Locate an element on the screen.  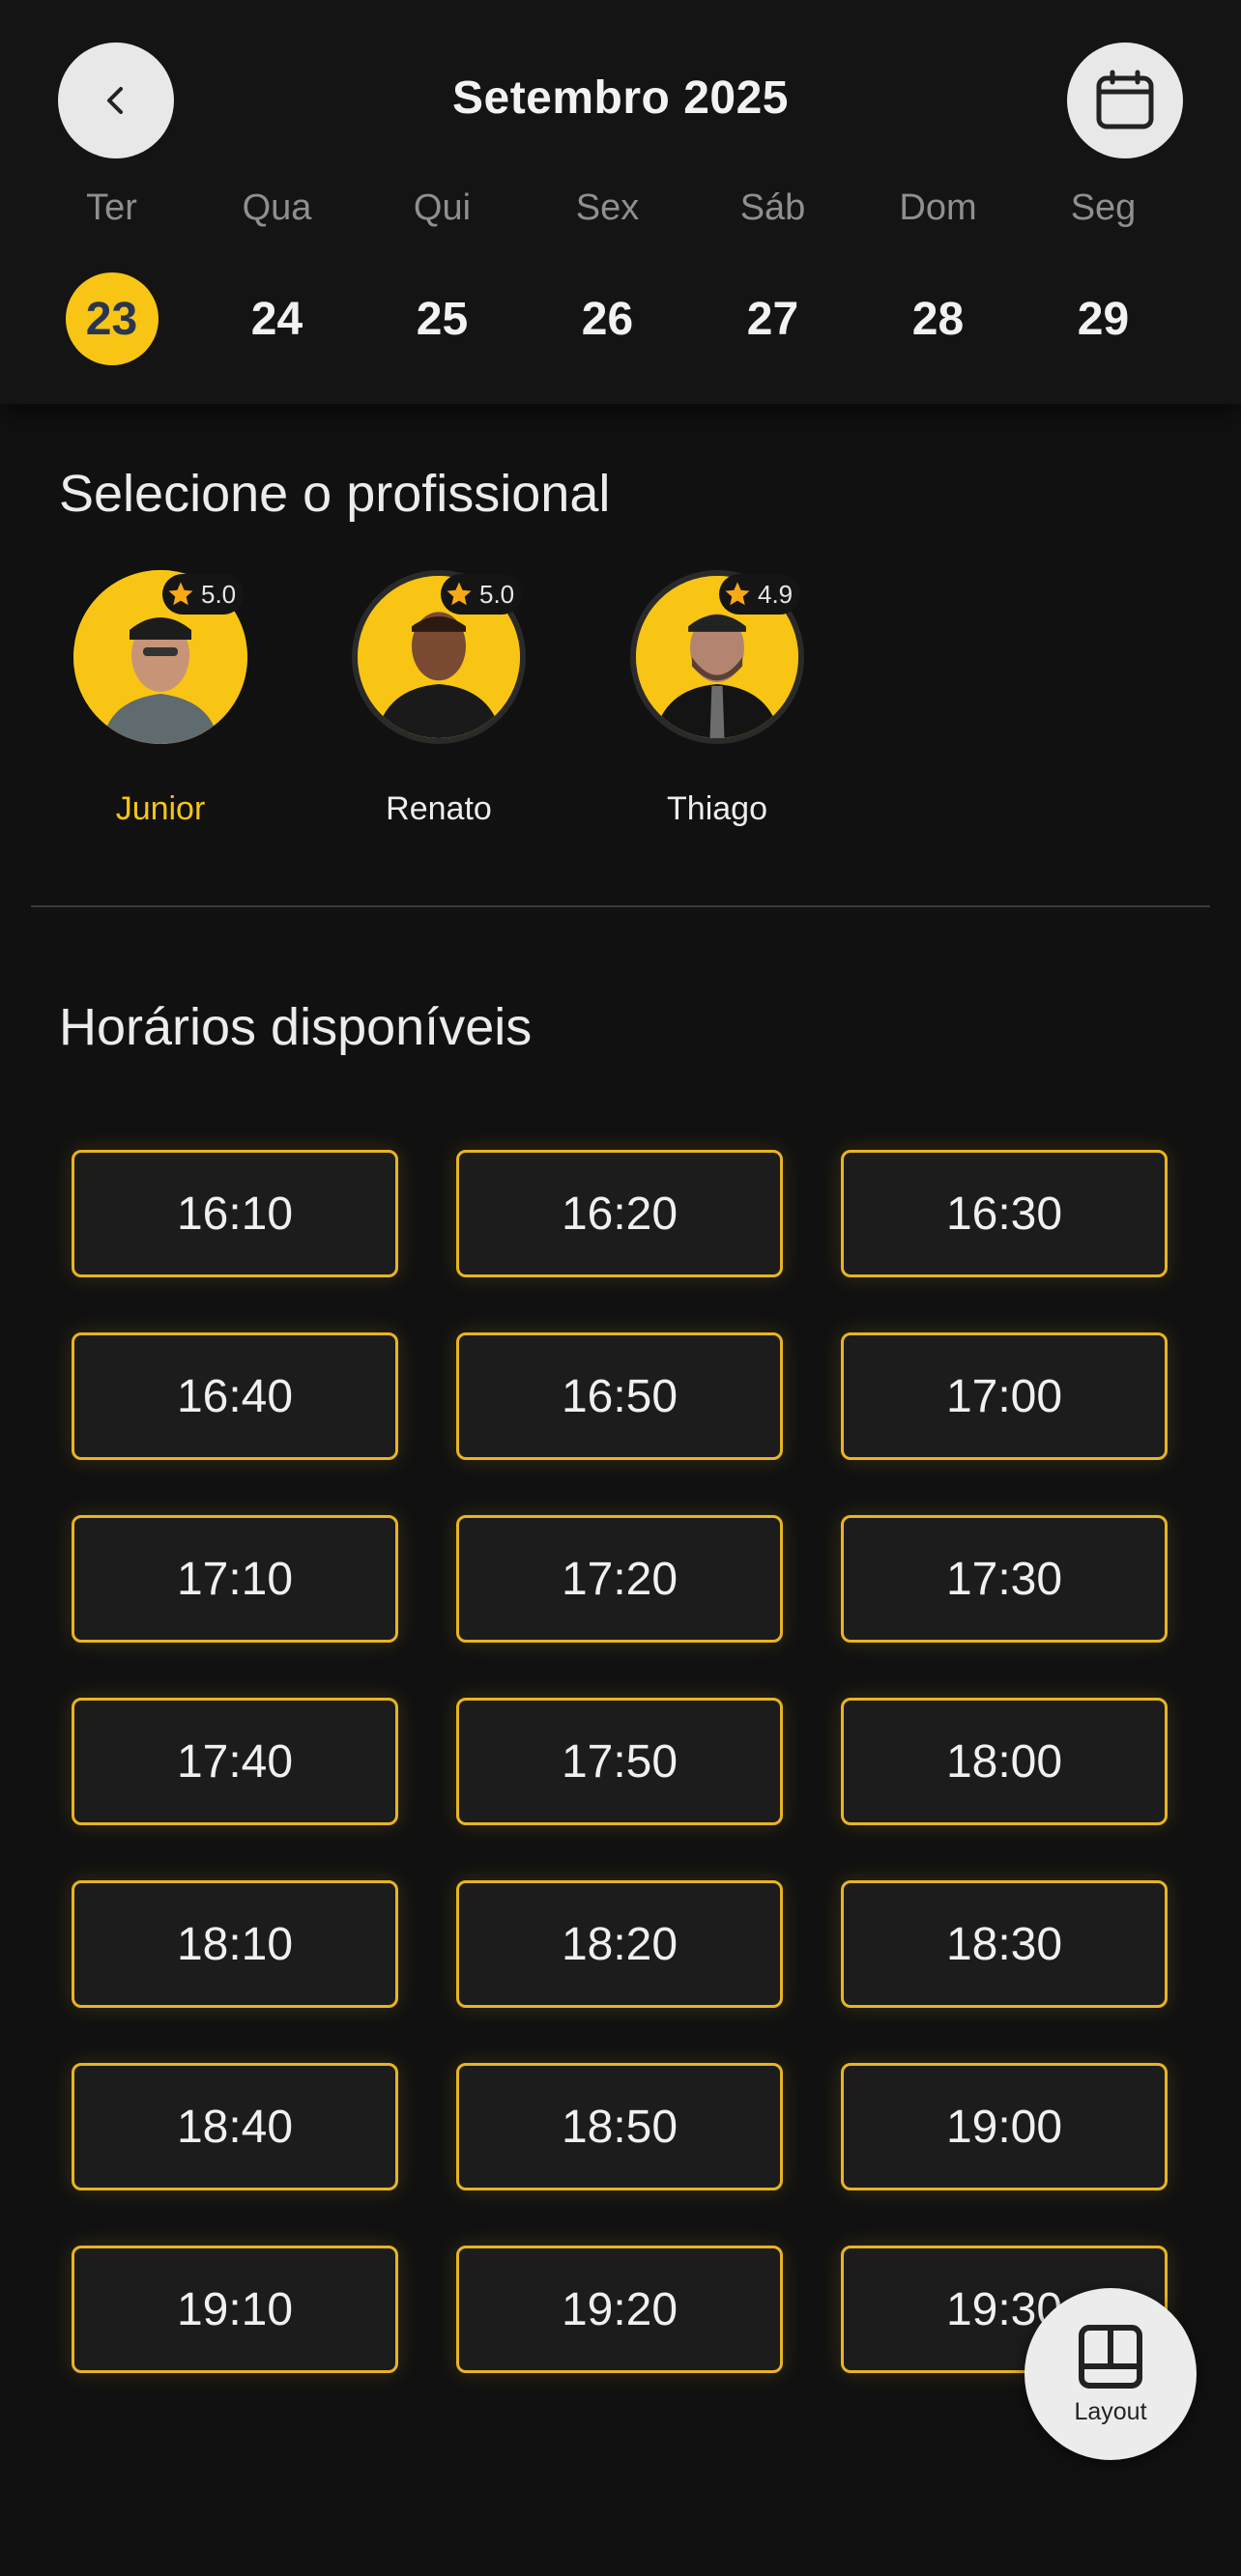
day-number: 29 is located at coordinates (1103, 319).